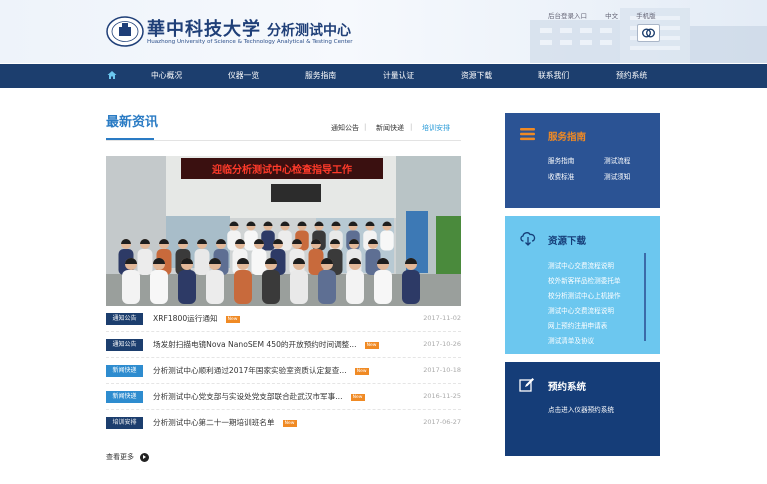 The width and height of the screenshot is (767, 484). I want to click on tab-news: 新闻快递, so click(390, 128).